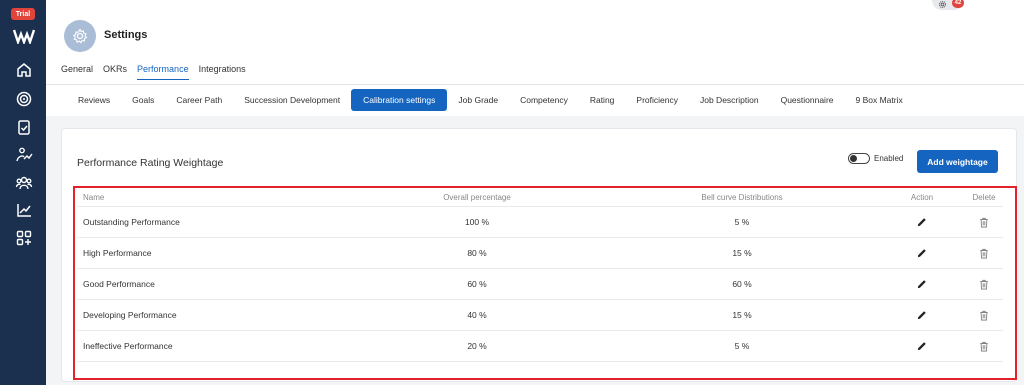 Image resolution: width=1024 pixels, height=385 pixels. I want to click on subnav-rating: Rating, so click(602, 100).